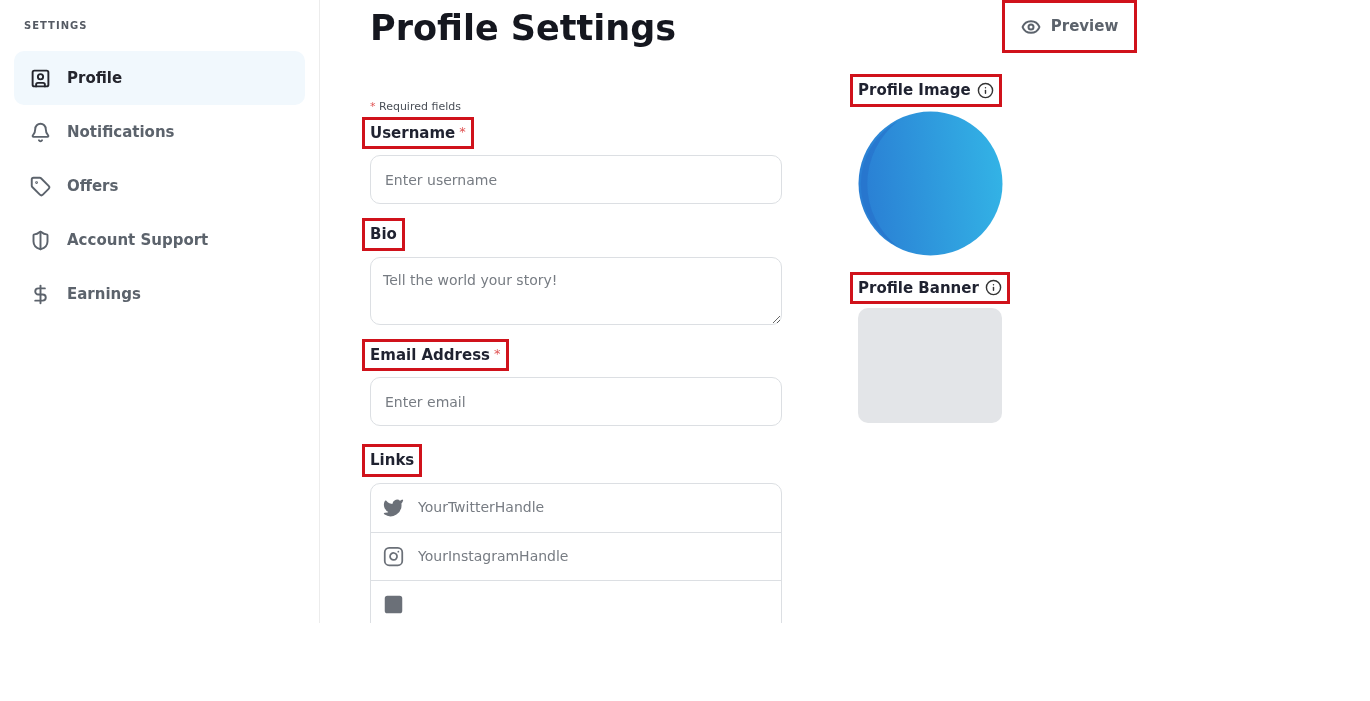 The image size is (1370, 701). Describe the element at coordinates (393, 556) in the screenshot. I see `camera-icon` at that location.